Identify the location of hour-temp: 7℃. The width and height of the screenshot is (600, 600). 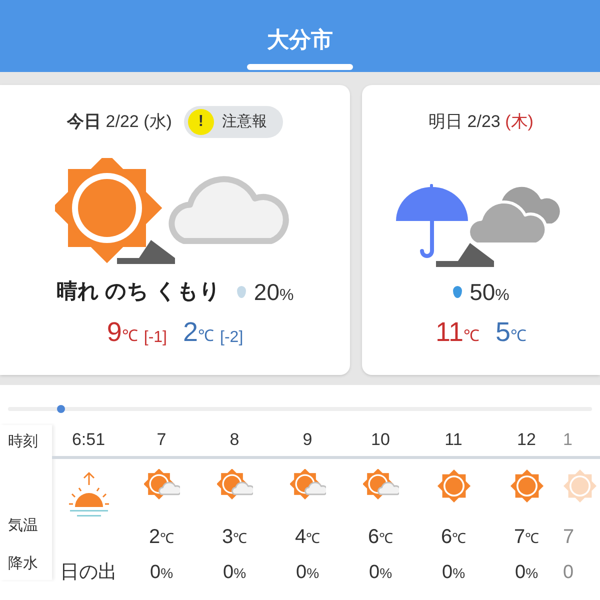
(527, 537).